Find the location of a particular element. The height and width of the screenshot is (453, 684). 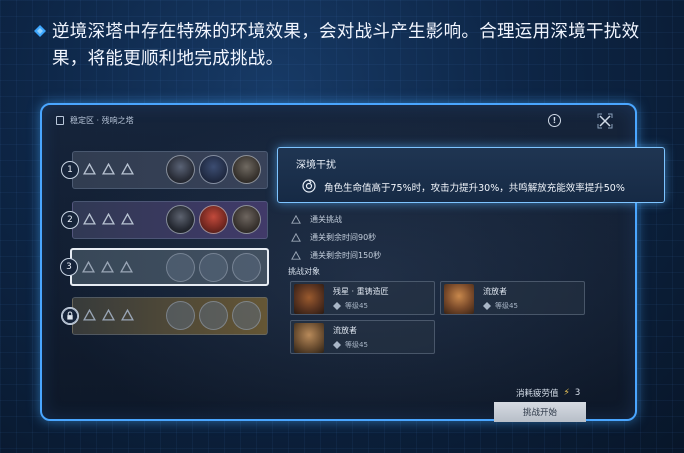

enemy-card: 残星 · 重铸造匠 等级45 is located at coordinates (362, 298).